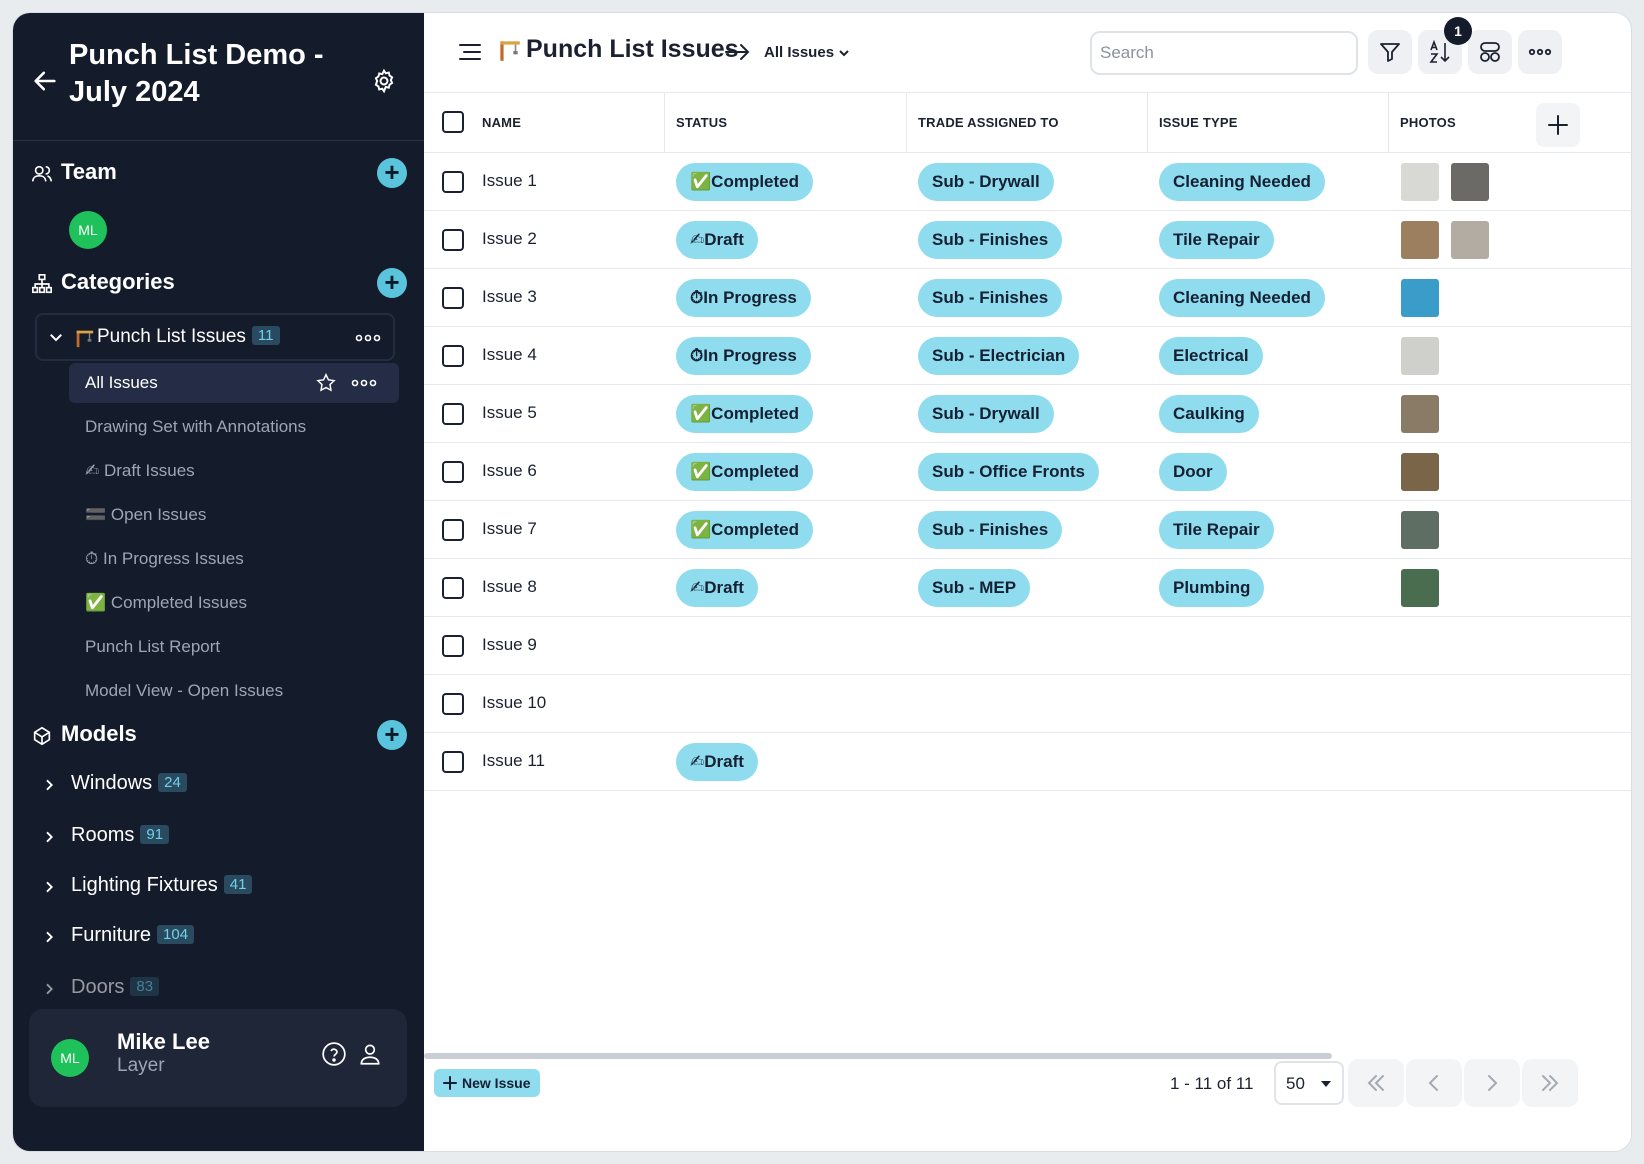 The image size is (1644, 1164). I want to click on table-row: Issue 11 ✍Draft, so click(1027, 762).